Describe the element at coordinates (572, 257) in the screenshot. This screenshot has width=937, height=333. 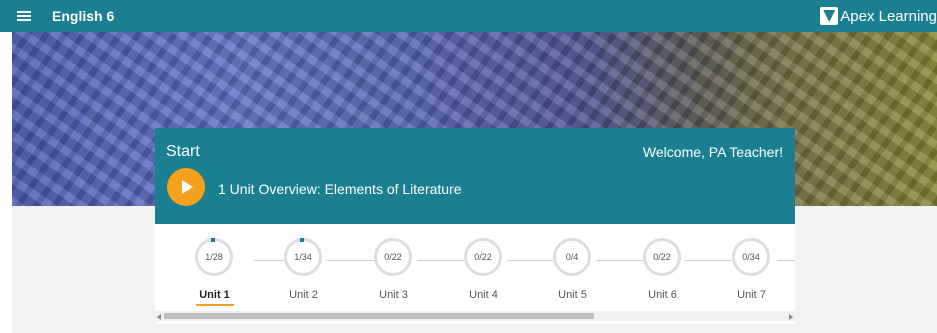
I see `unit-progress-count: 0/4` at that location.